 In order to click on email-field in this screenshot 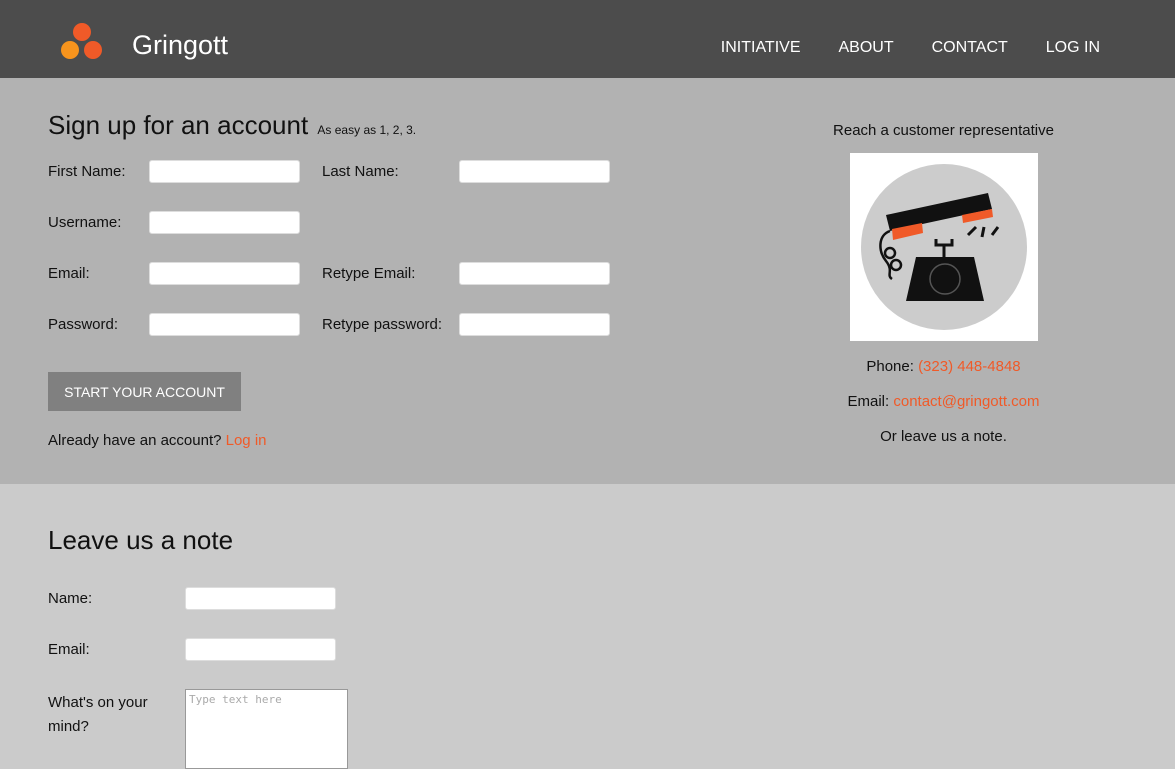, I will do `click(224, 273)`.